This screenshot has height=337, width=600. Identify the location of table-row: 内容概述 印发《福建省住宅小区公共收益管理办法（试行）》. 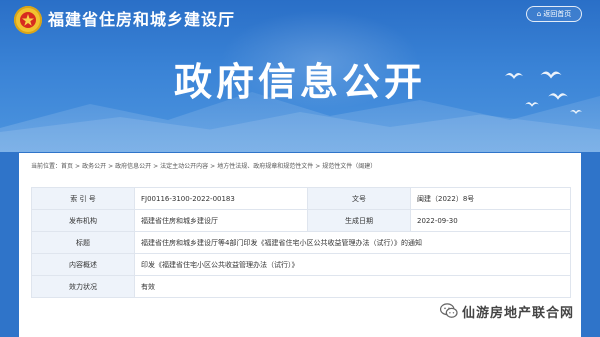
(301, 264).